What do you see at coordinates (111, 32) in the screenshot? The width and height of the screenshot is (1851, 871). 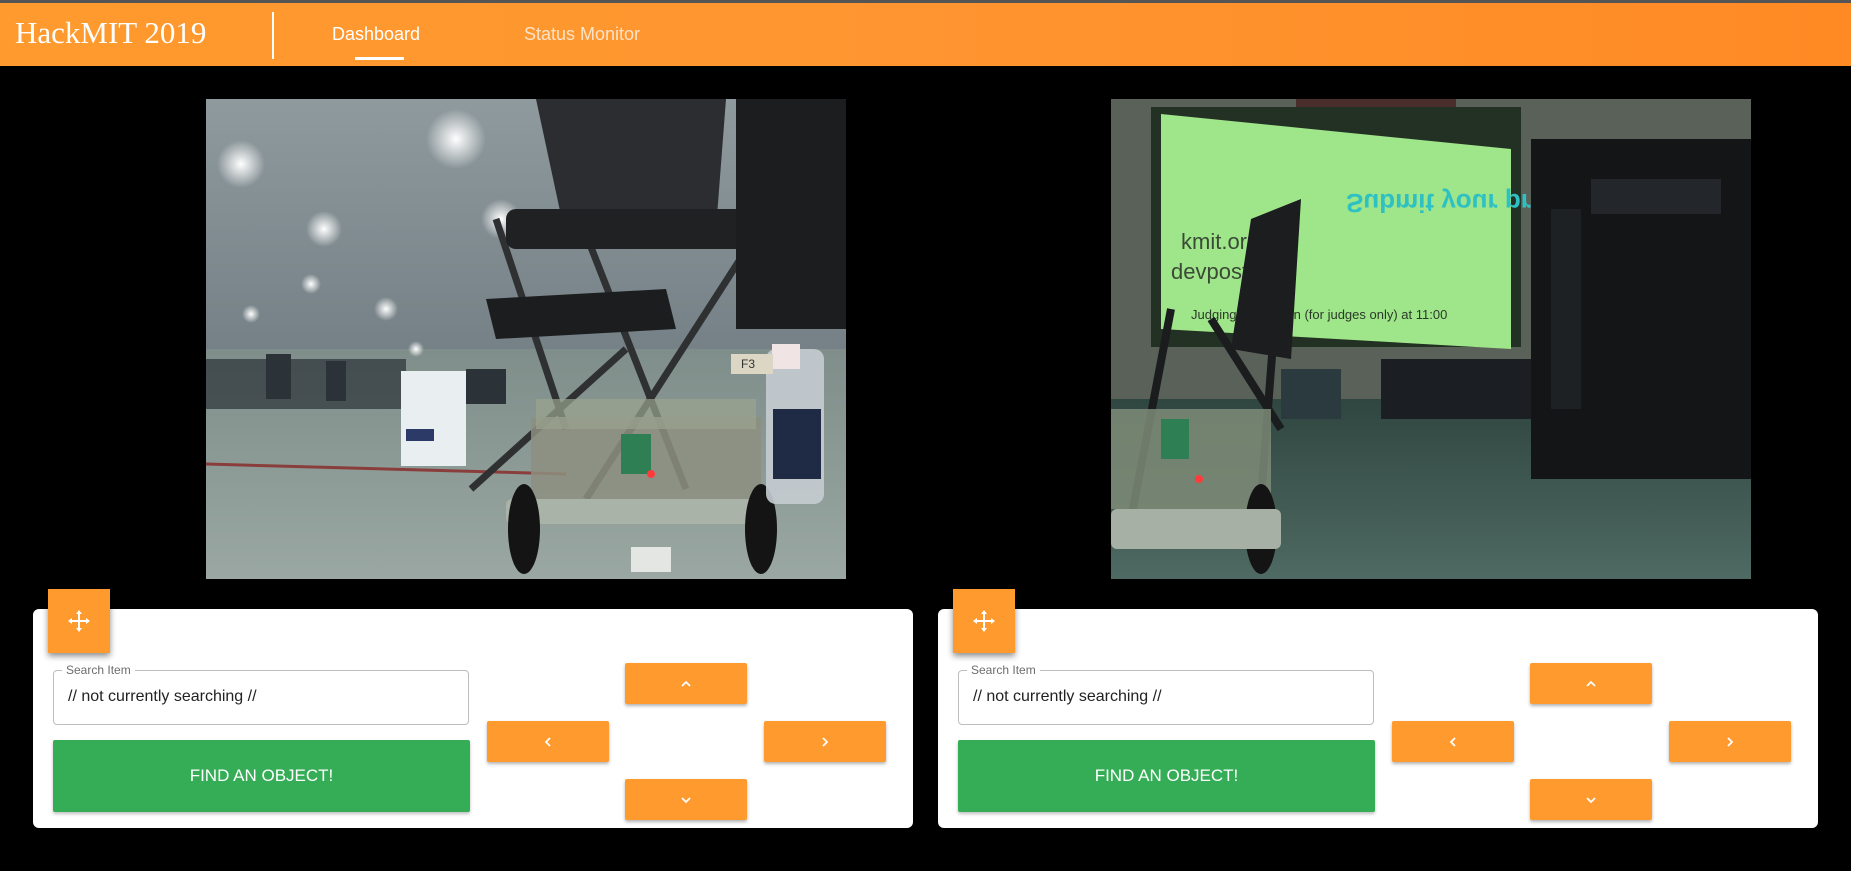 I see `app-title: HackMIT 2019` at bounding box center [111, 32].